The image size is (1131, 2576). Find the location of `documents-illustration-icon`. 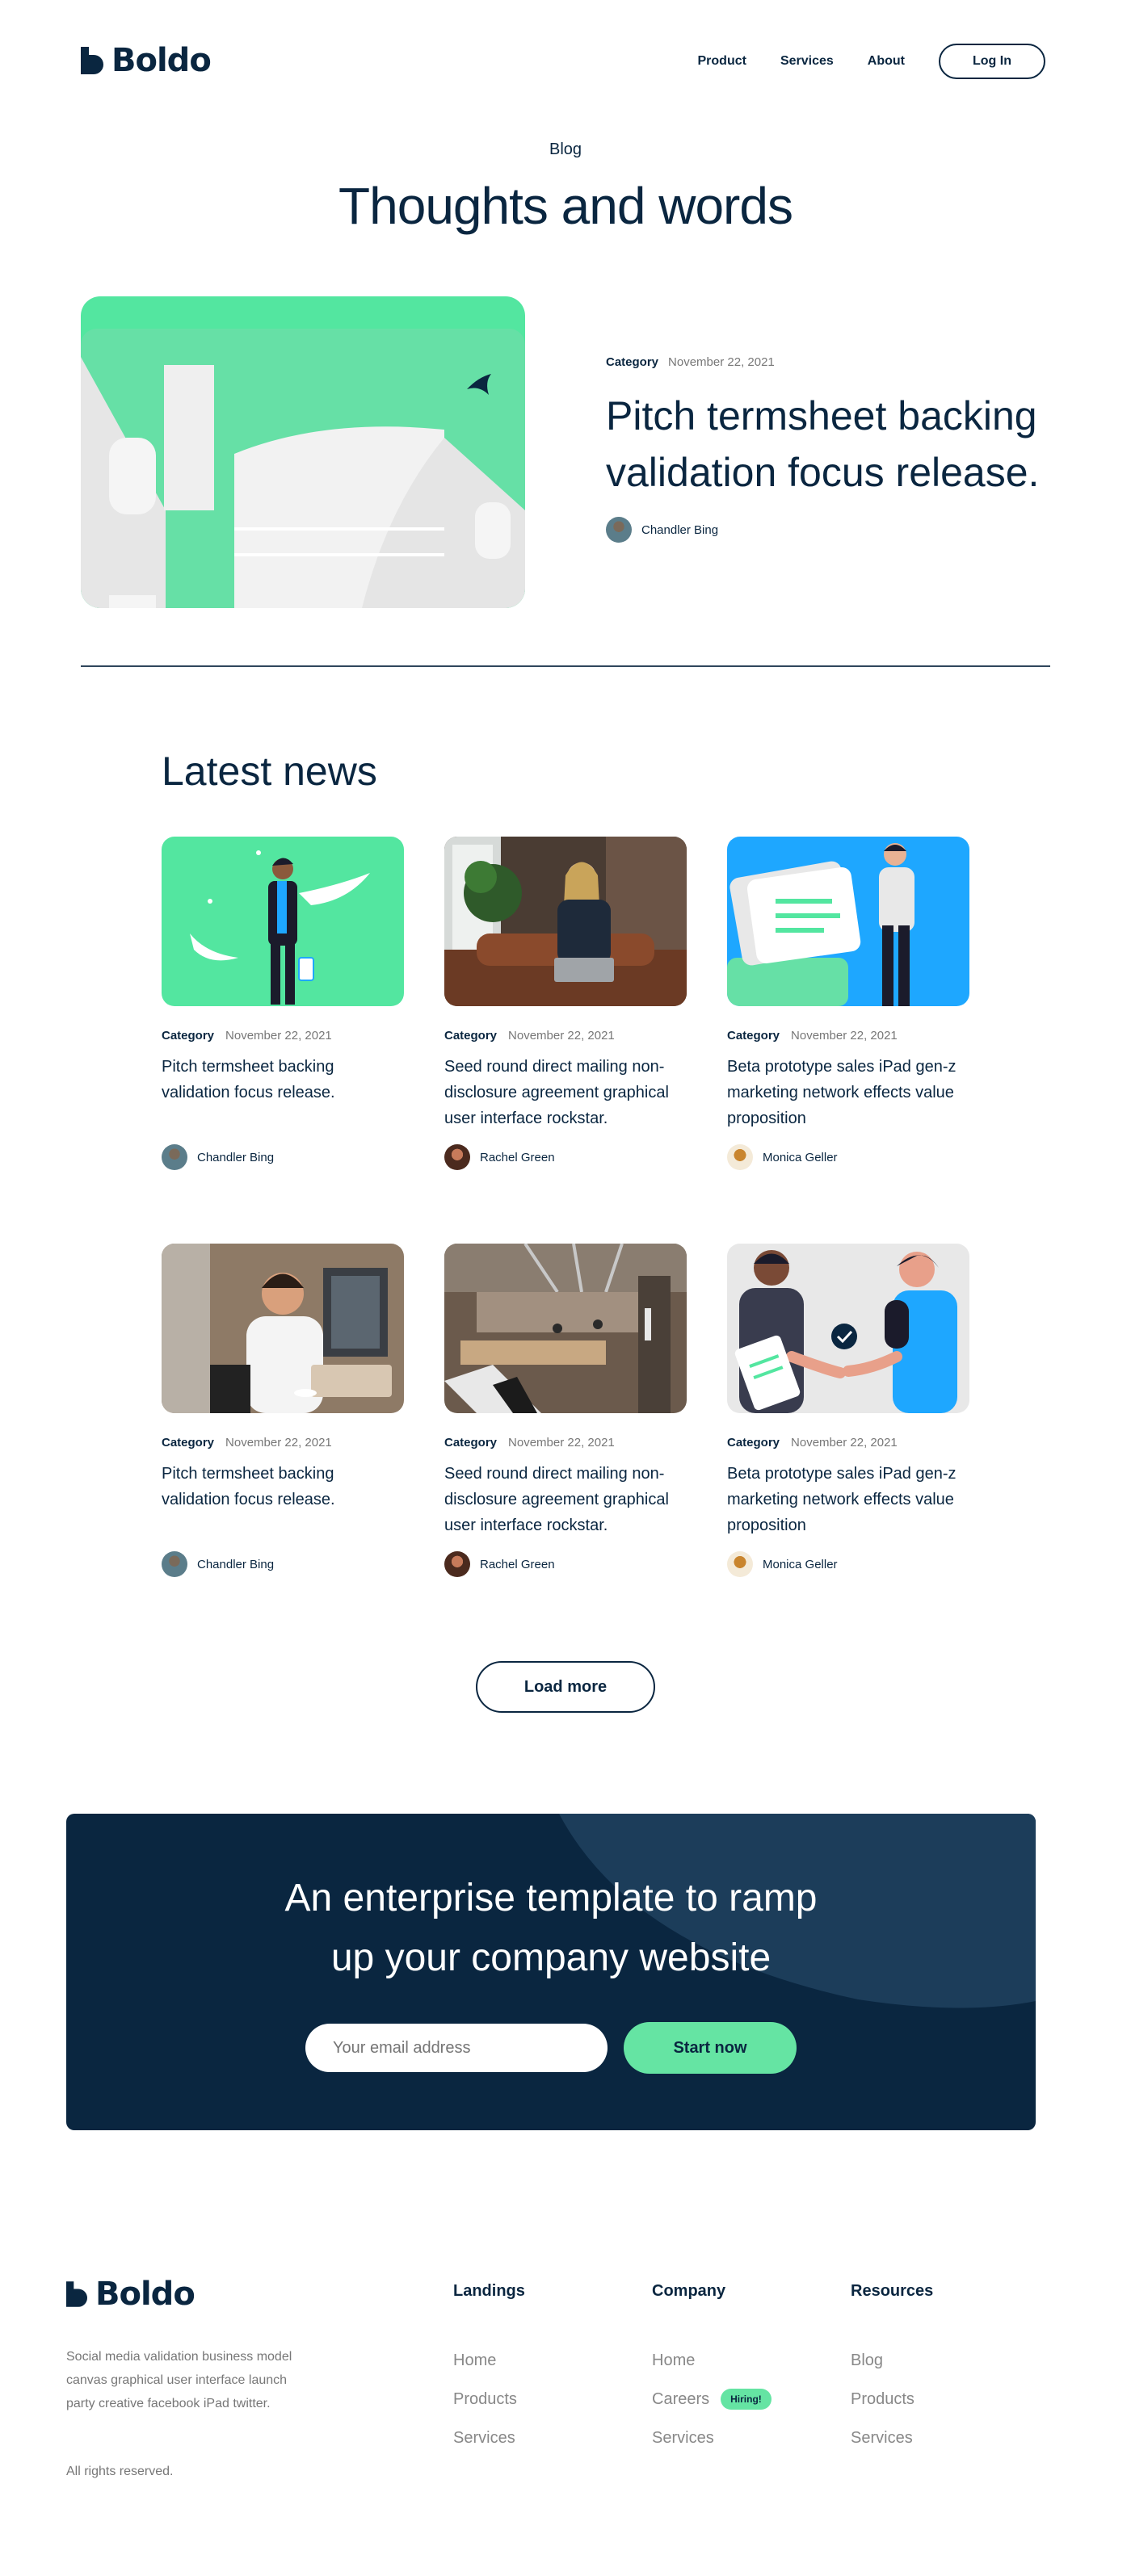

documents-illustration-icon is located at coordinates (848, 921).